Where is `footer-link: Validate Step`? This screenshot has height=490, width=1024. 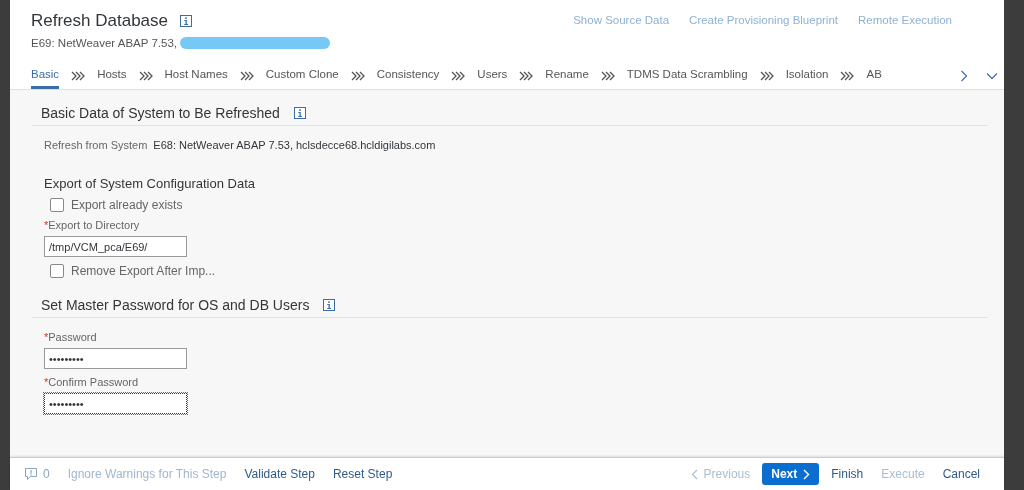 footer-link: Validate Step is located at coordinates (279, 474).